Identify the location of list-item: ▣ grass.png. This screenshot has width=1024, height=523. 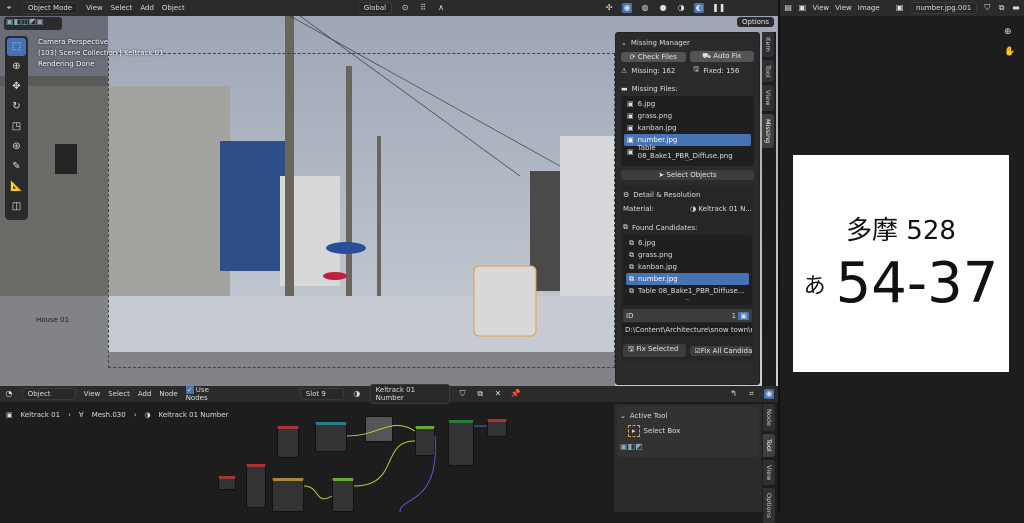
(687, 116).